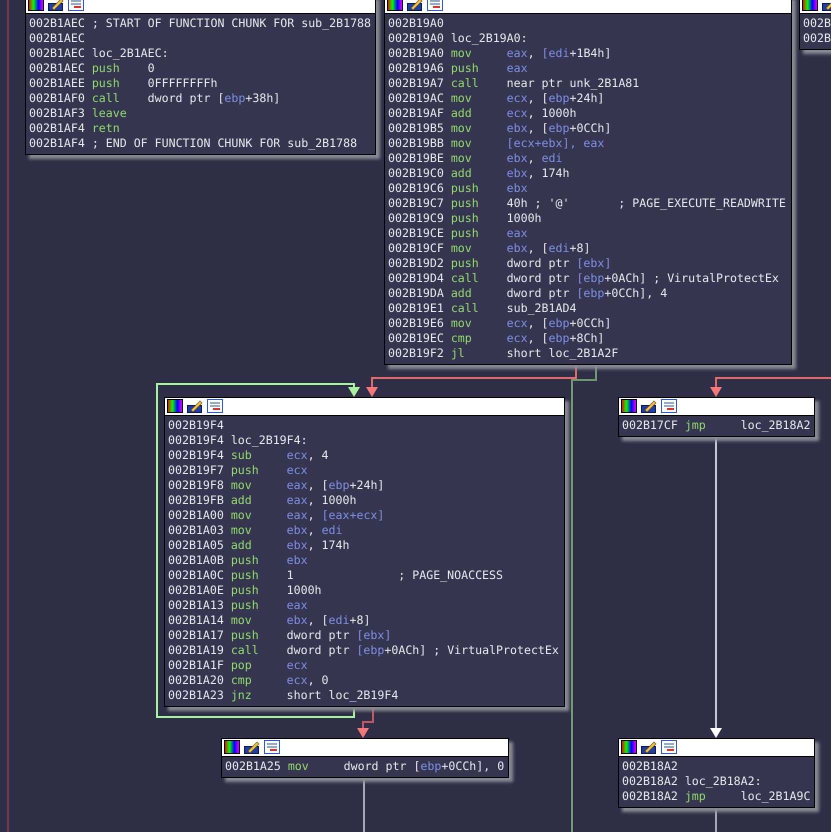 The width and height of the screenshot is (831, 832). What do you see at coordinates (196, 515) in the screenshot?
I see `code-address: 002B1A00` at bounding box center [196, 515].